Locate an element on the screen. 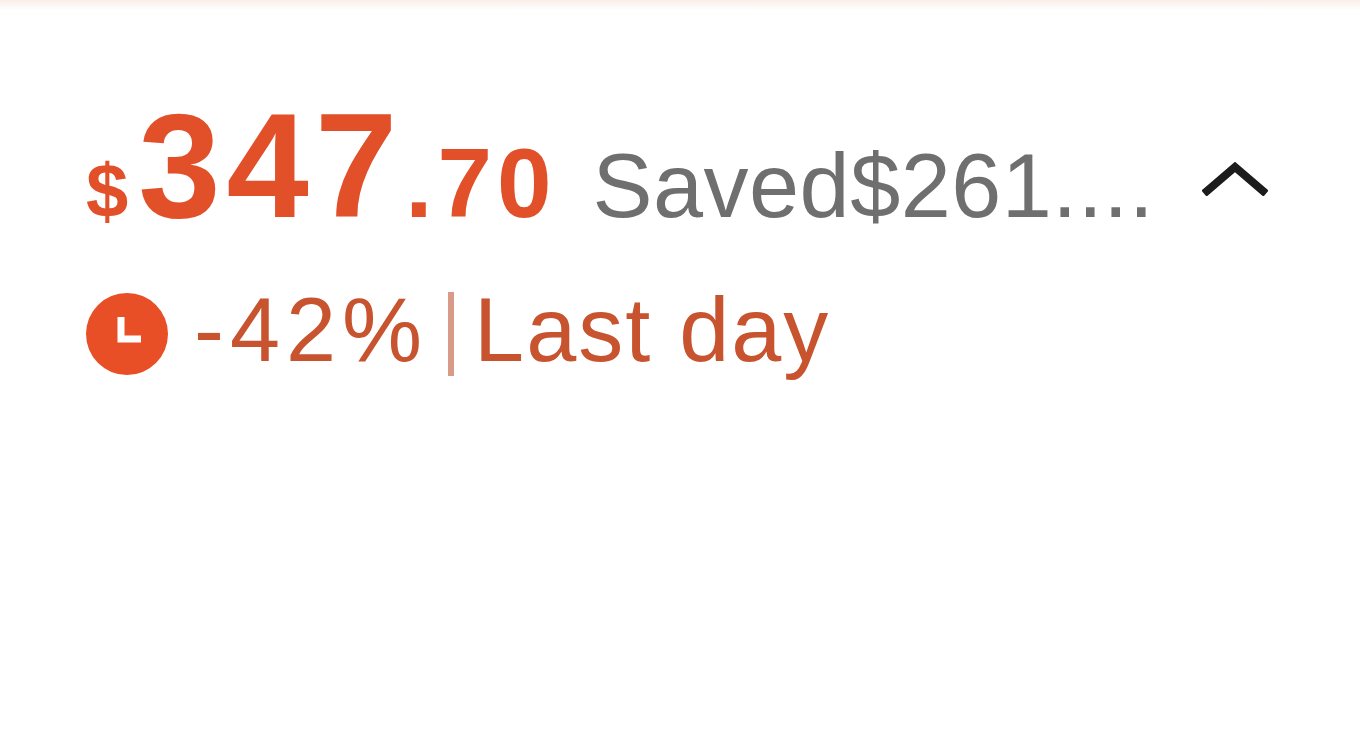 This screenshot has height=739, width=1360. discount-text: -42% is located at coordinates (311, 330).